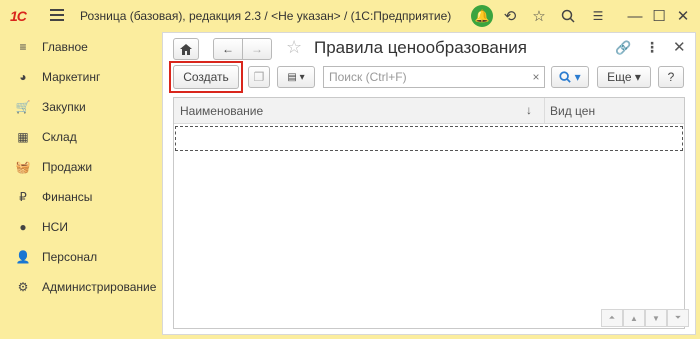 The width and height of the screenshot is (700, 339). What do you see at coordinates (257, 49) in the screenshot?
I see `forward-button: →` at bounding box center [257, 49].